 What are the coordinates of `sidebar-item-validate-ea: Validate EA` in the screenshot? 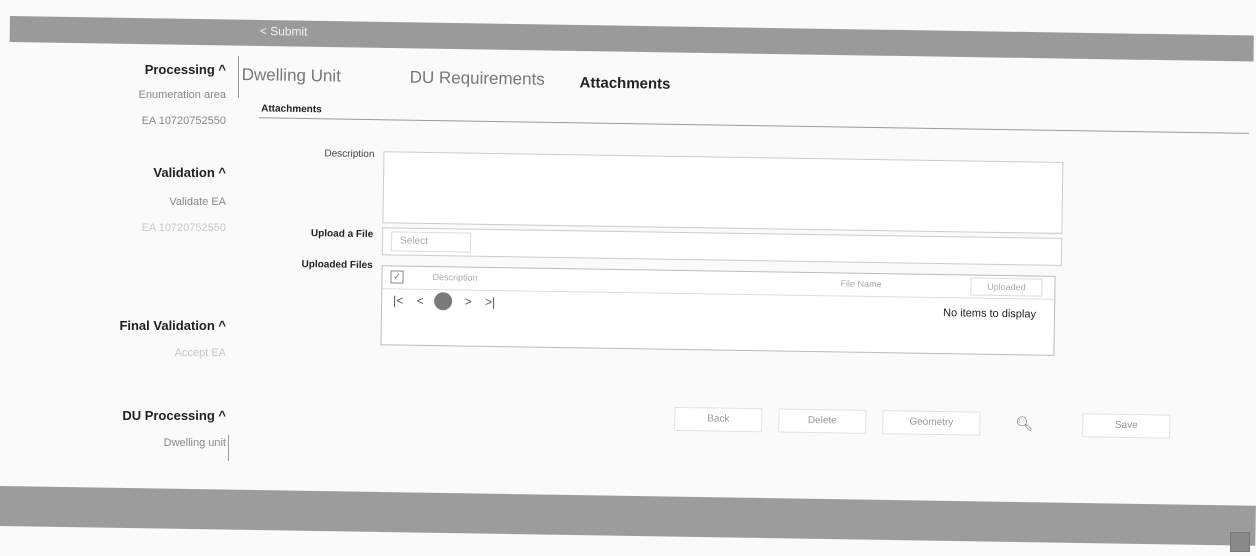 It's located at (120, 202).